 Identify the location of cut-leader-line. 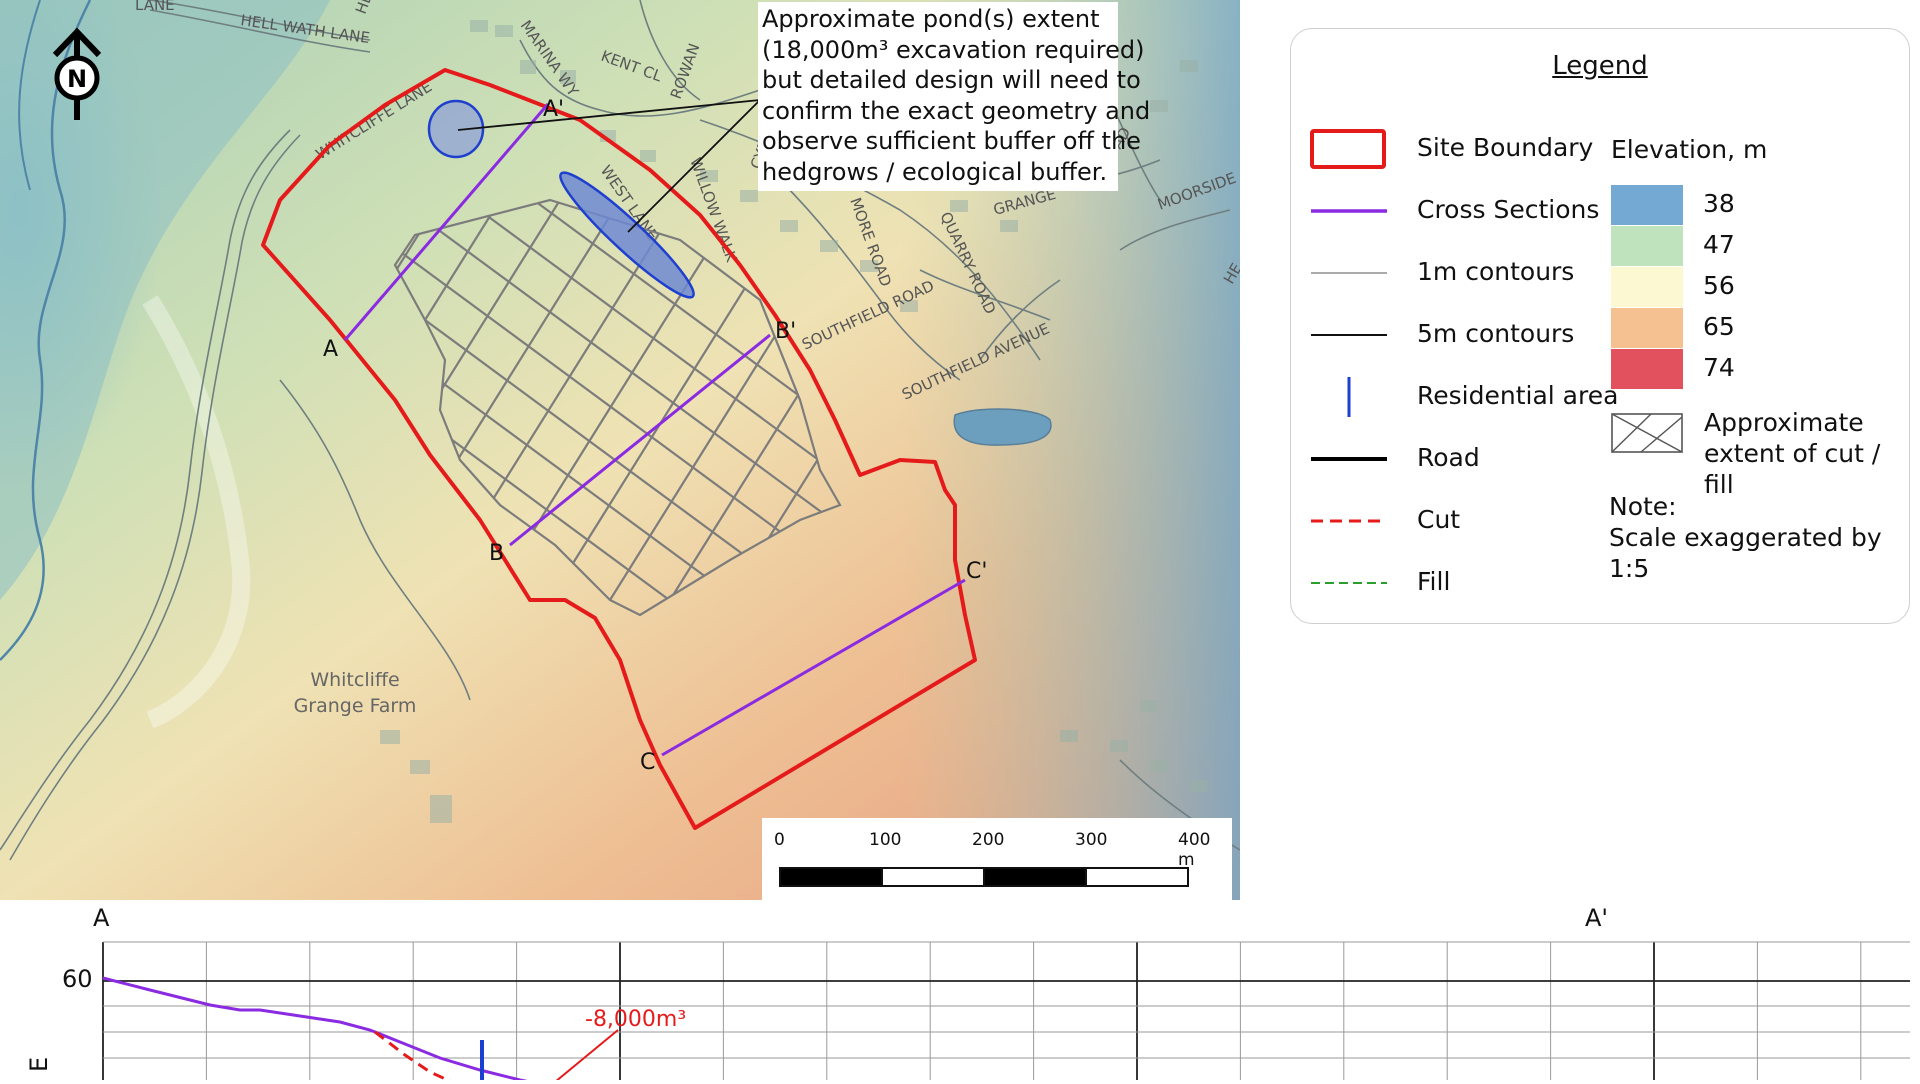
(586, 1056).